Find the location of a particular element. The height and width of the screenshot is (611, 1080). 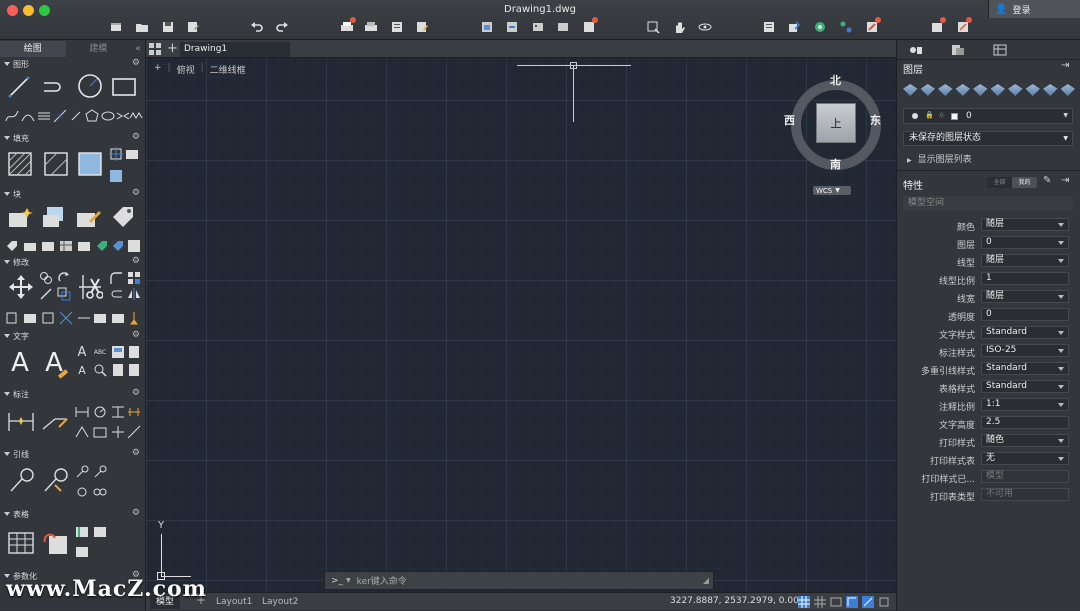

new-layer-icon is located at coordinates (927, 90).